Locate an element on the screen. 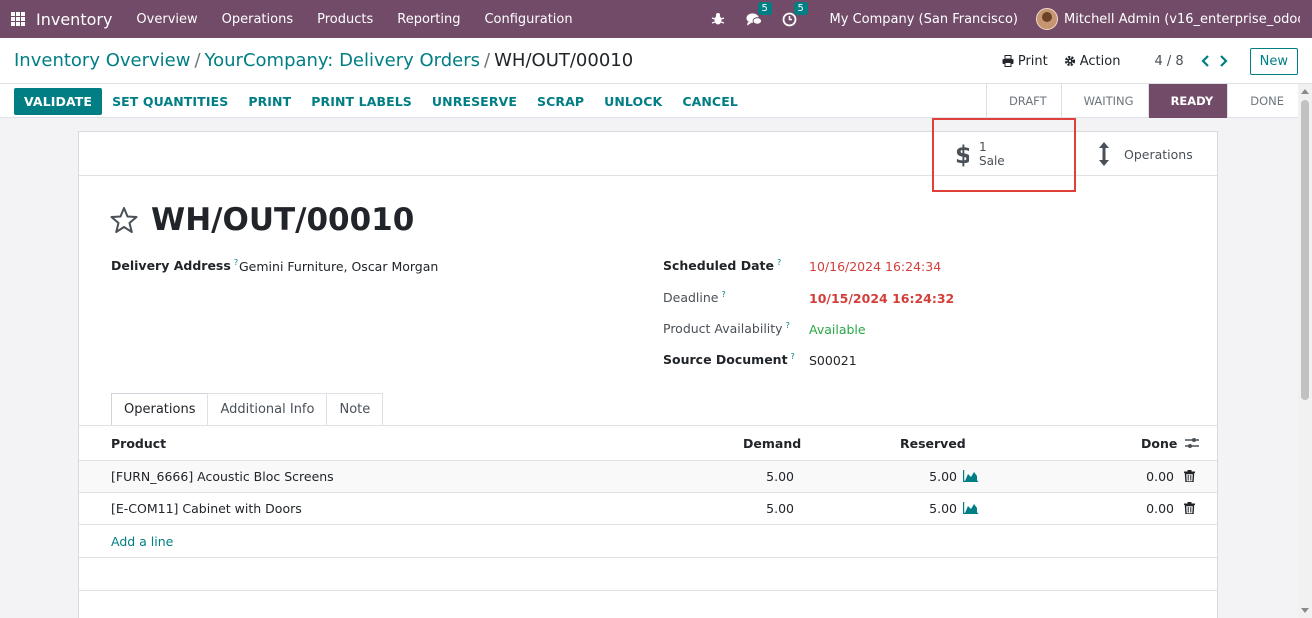 The image size is (1312, 618). app-name: Inventory is located at coordinates (74, 19).